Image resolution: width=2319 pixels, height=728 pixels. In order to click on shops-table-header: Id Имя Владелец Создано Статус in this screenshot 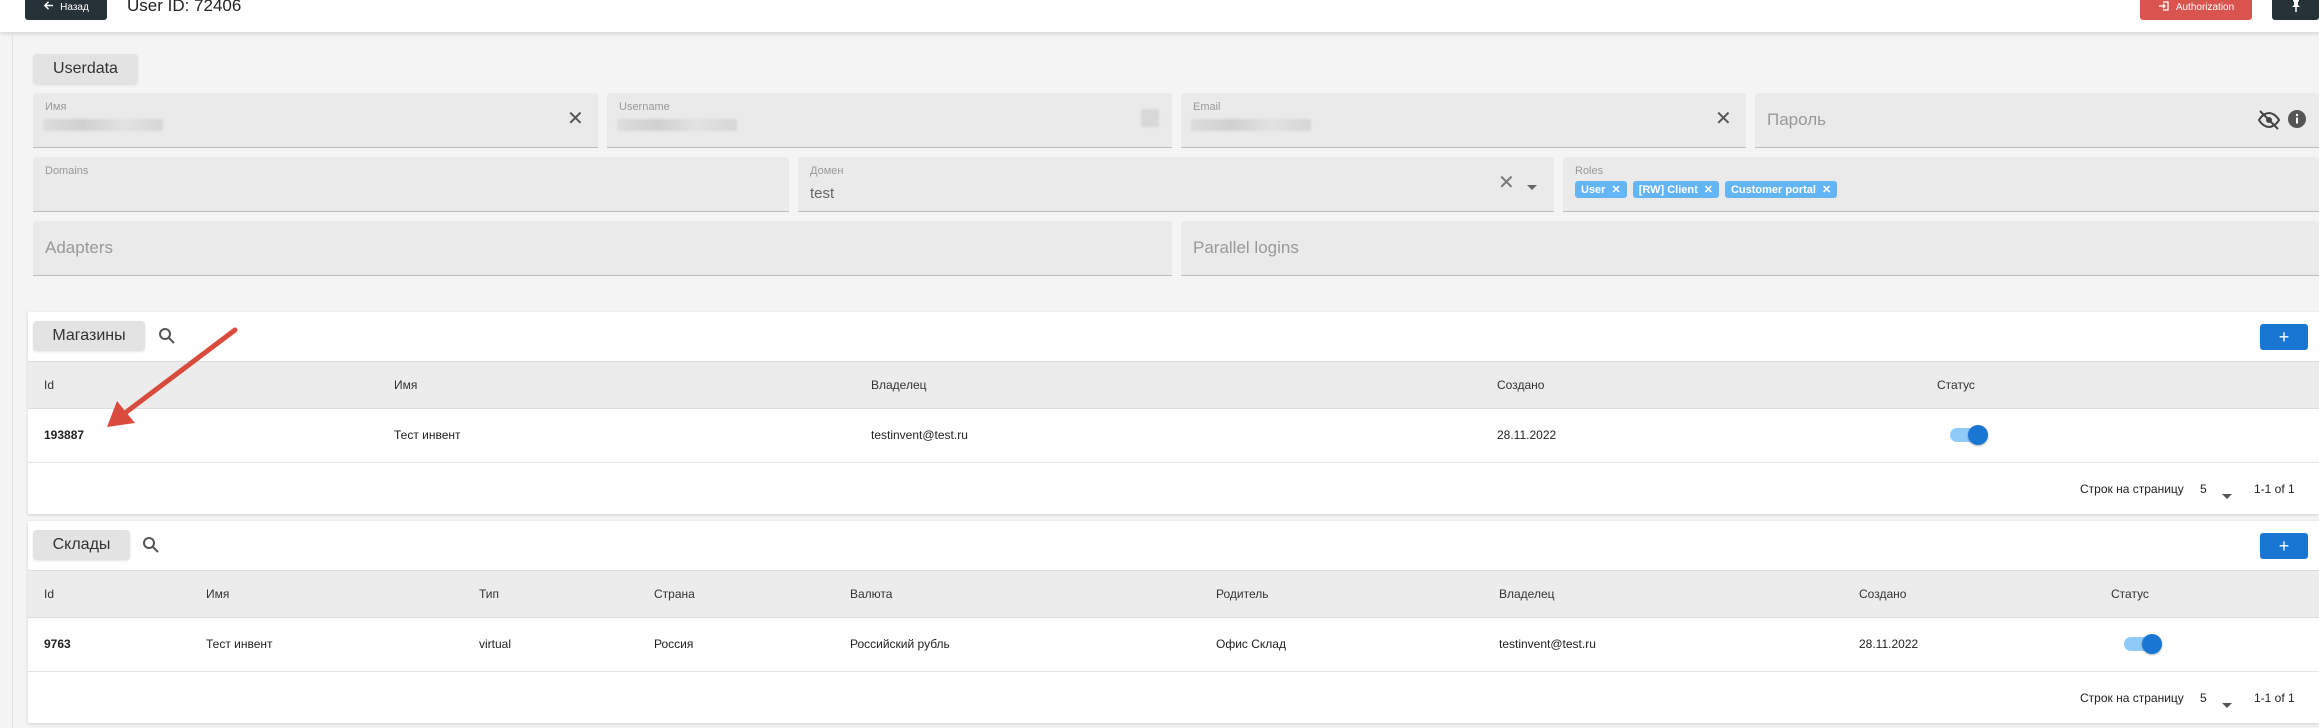, I will do `click(1173, 385)`.